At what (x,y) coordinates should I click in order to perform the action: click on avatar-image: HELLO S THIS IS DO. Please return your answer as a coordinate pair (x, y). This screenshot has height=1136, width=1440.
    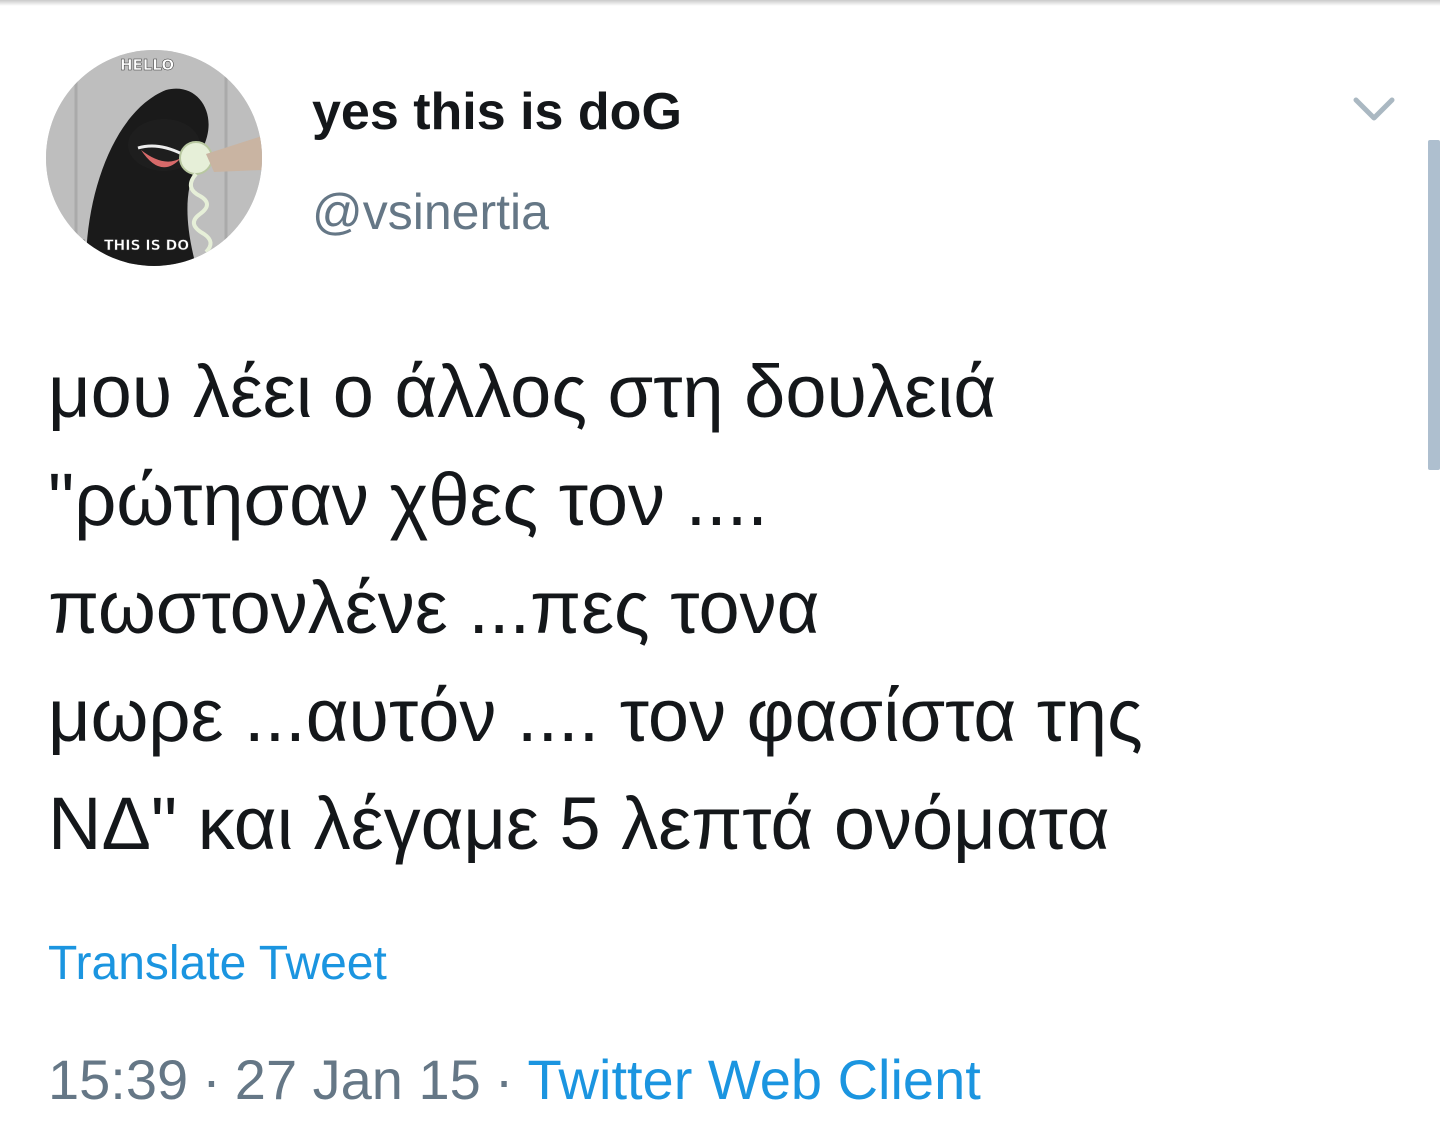
    Looking at the image, I should click on (154, 158).